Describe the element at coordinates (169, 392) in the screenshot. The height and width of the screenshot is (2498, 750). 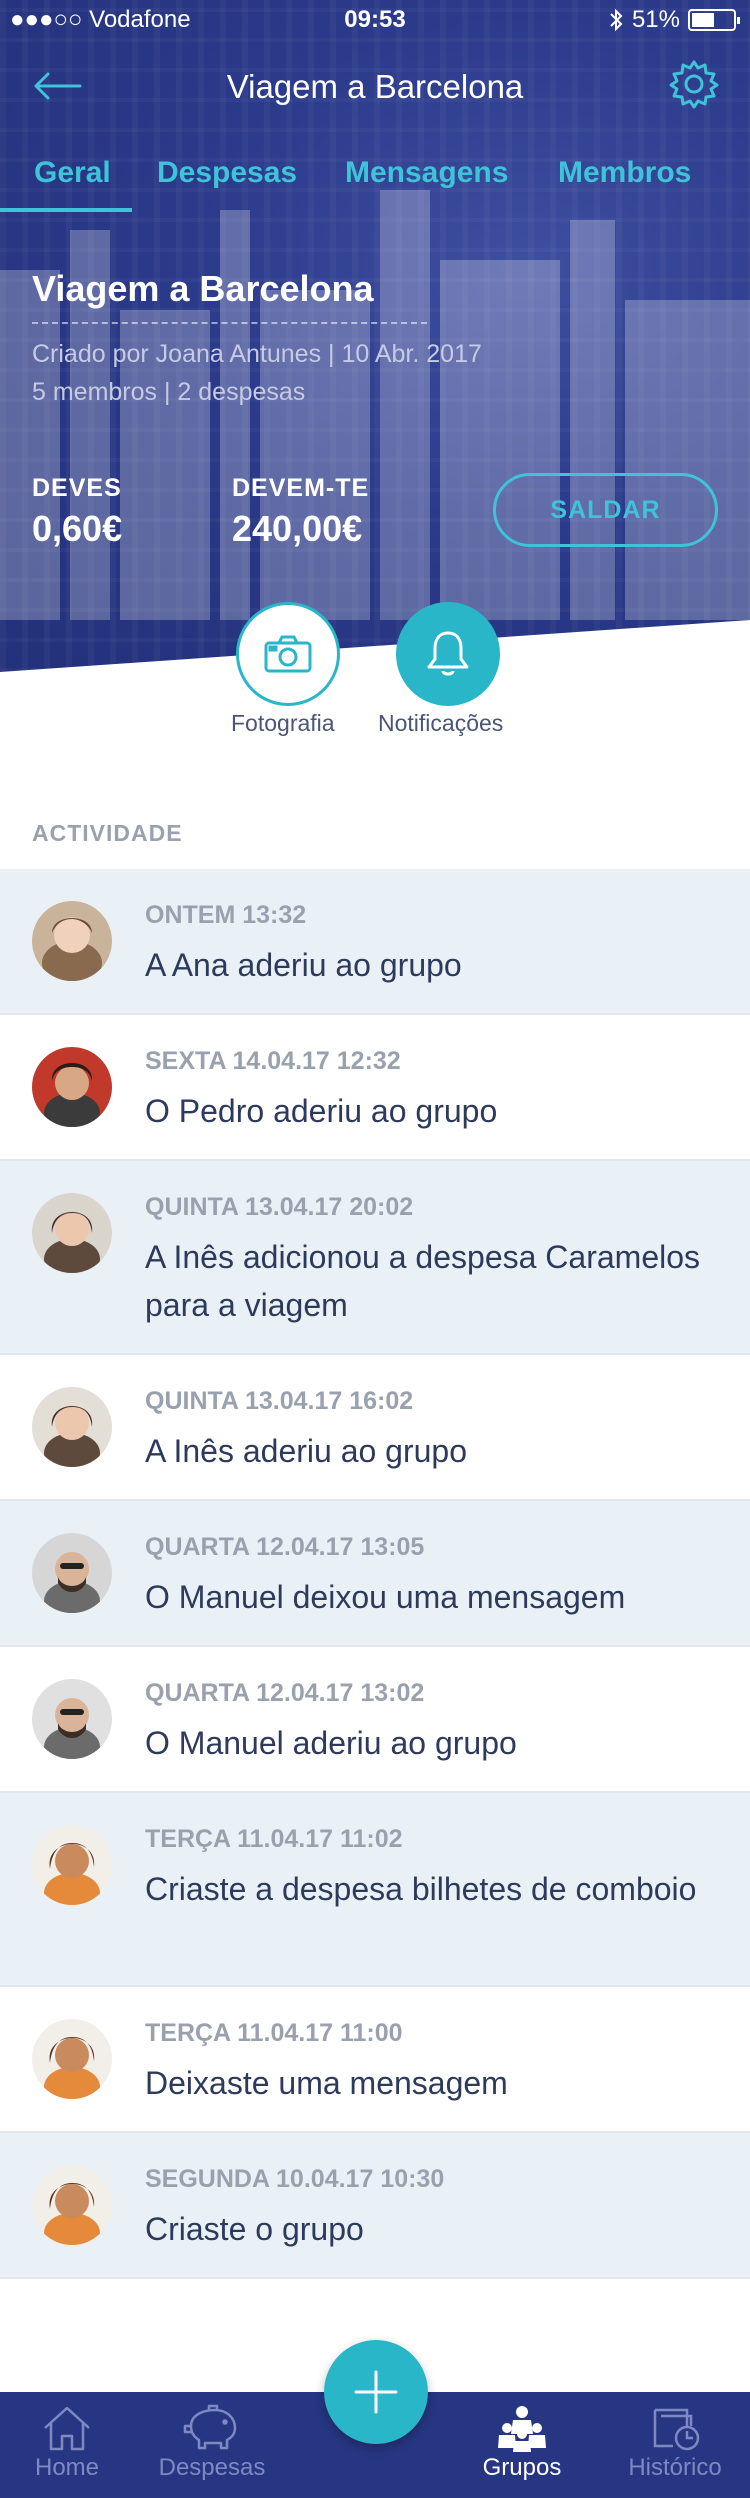
I see `group-summary: 5 membros | 2 despesas` at that location.